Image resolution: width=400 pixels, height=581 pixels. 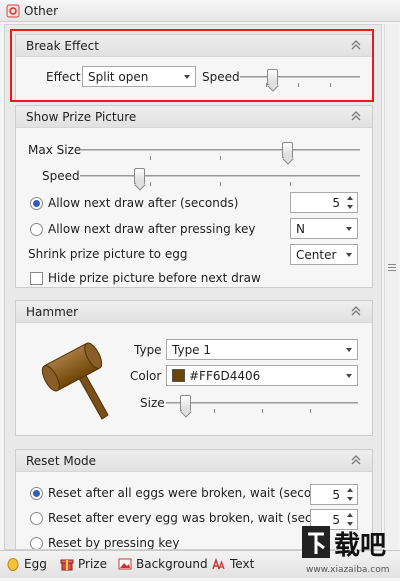 What do you see at coordinates (392, 269) in the screenshot?
I see `scrollbar-grip` at bounding box center [392, 269].